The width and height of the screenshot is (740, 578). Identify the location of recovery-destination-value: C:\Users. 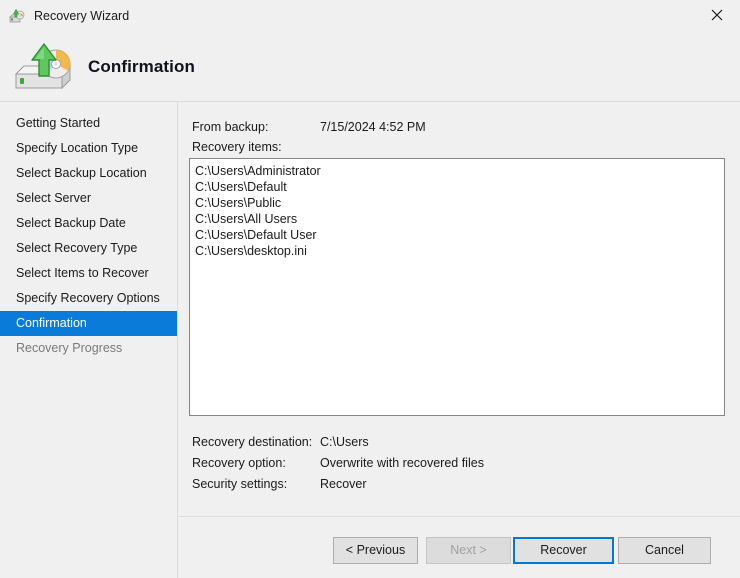
(344, 442).